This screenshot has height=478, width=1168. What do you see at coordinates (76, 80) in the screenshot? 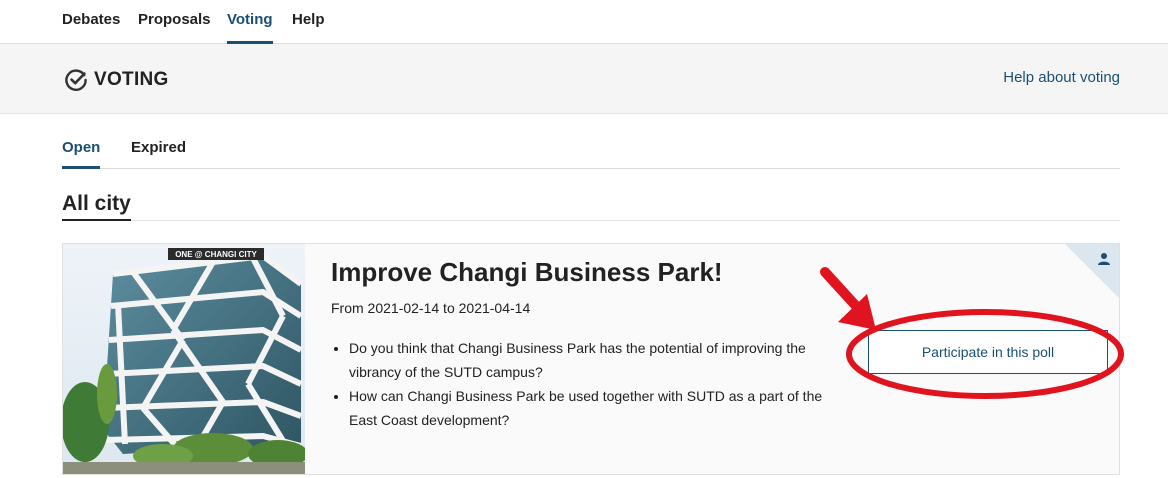
I see `check-circle-icon` at bounding box center [76, 80].